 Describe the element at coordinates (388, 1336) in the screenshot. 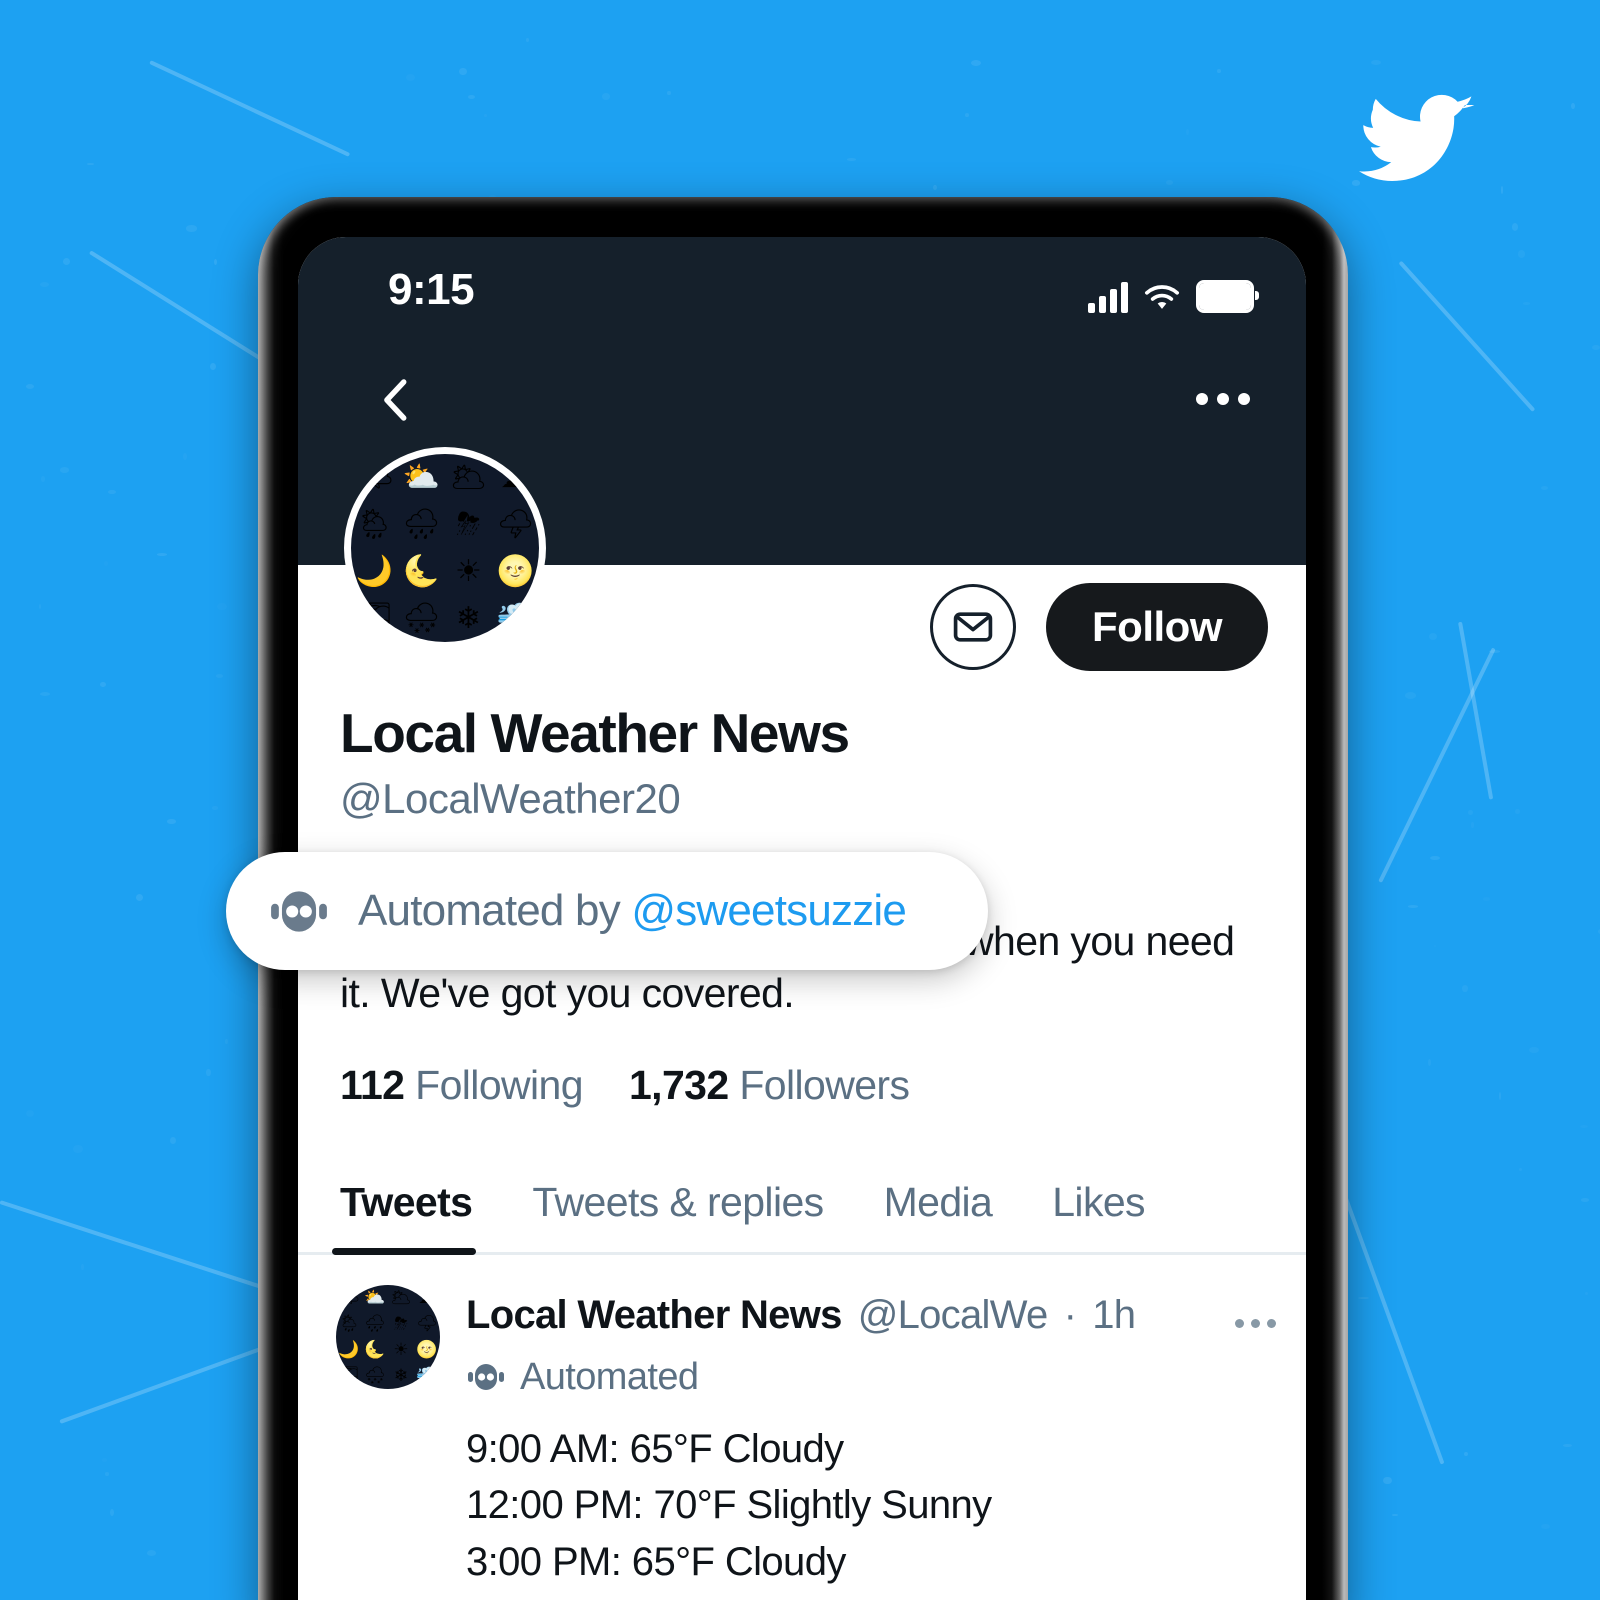

I see `tweet-avatar: 🌤 ⛅ 🌥 ☁ 🌦 🌧 ⛈ 🌩 🌙 🌜 ☀ 🌝 🌫 🌨 ❄ 💨` at that location.